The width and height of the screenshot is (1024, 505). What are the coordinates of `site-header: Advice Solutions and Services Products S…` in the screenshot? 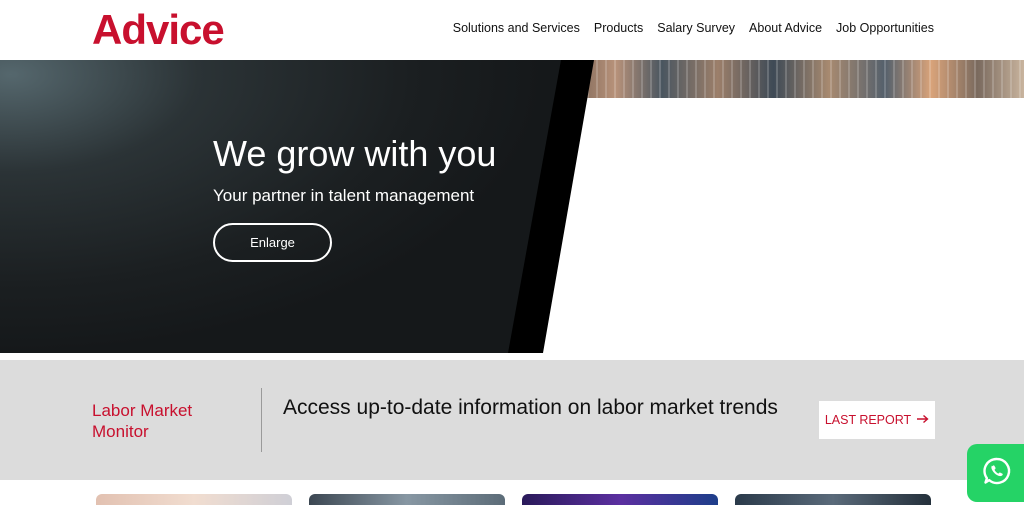 It's located at (512, 30).